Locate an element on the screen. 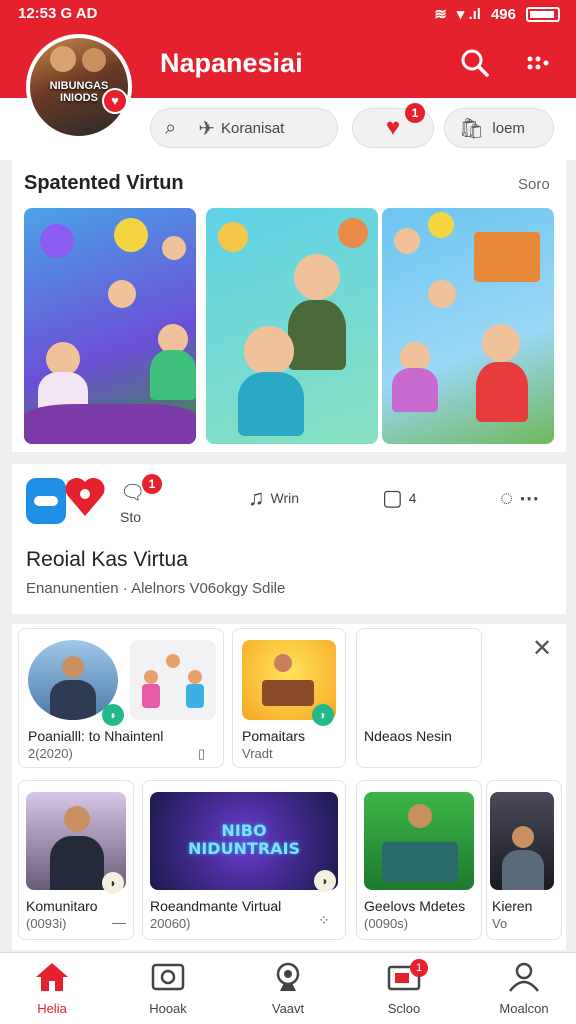 Image resolution: width=576 pixels, height=1024 pixels. tile-title: Kieren is located at coordinates (512, 906).